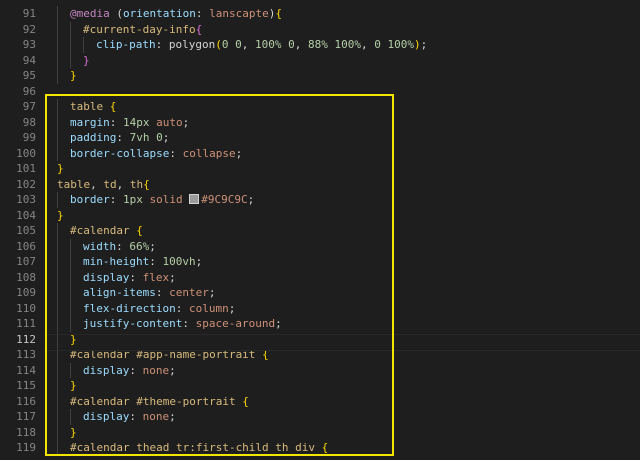 This screenshot has width=640, height=460. I want to click on code-line: 92 #current-day-info{, so click(320, 29).